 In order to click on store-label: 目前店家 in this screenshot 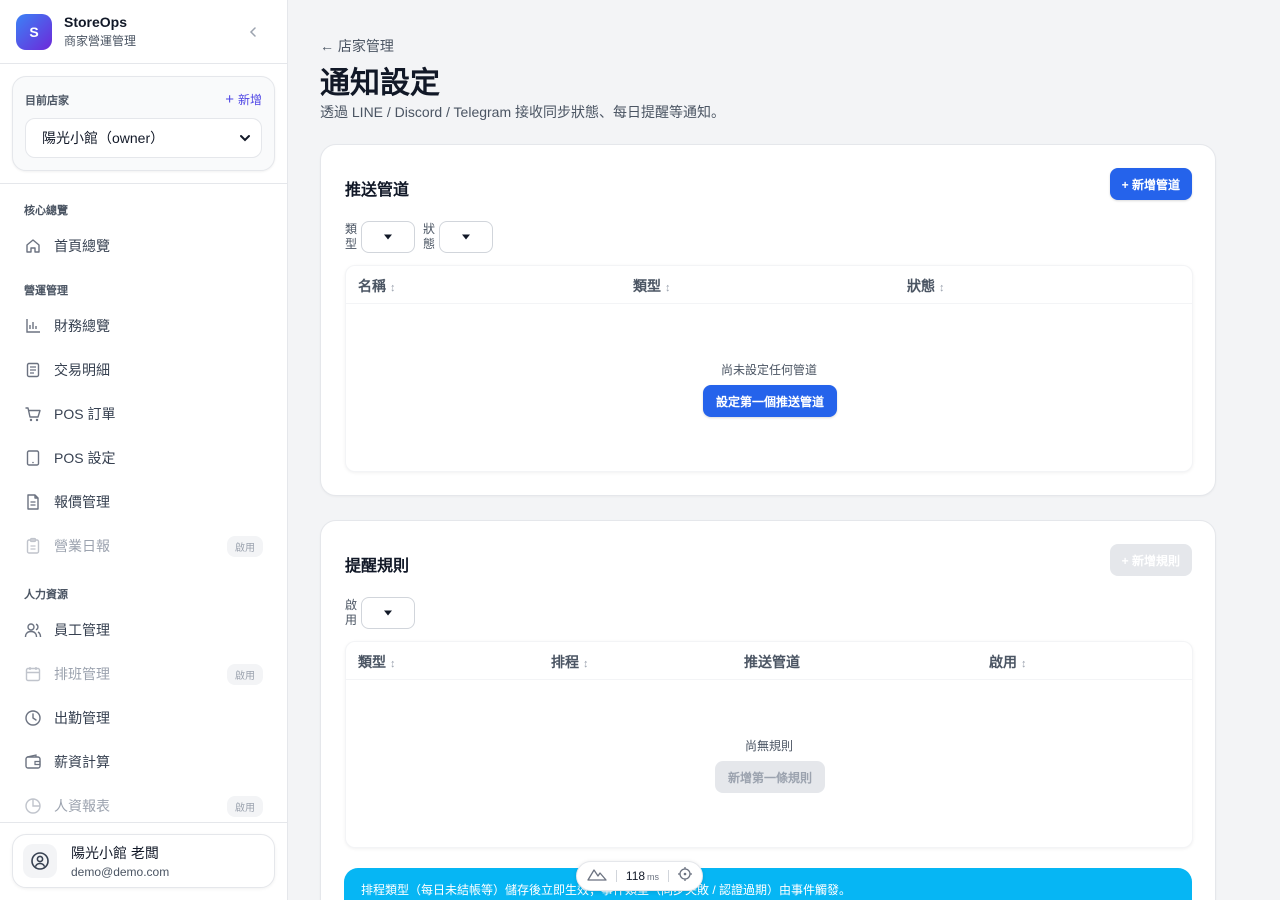, I will do `click(47, 100)`.